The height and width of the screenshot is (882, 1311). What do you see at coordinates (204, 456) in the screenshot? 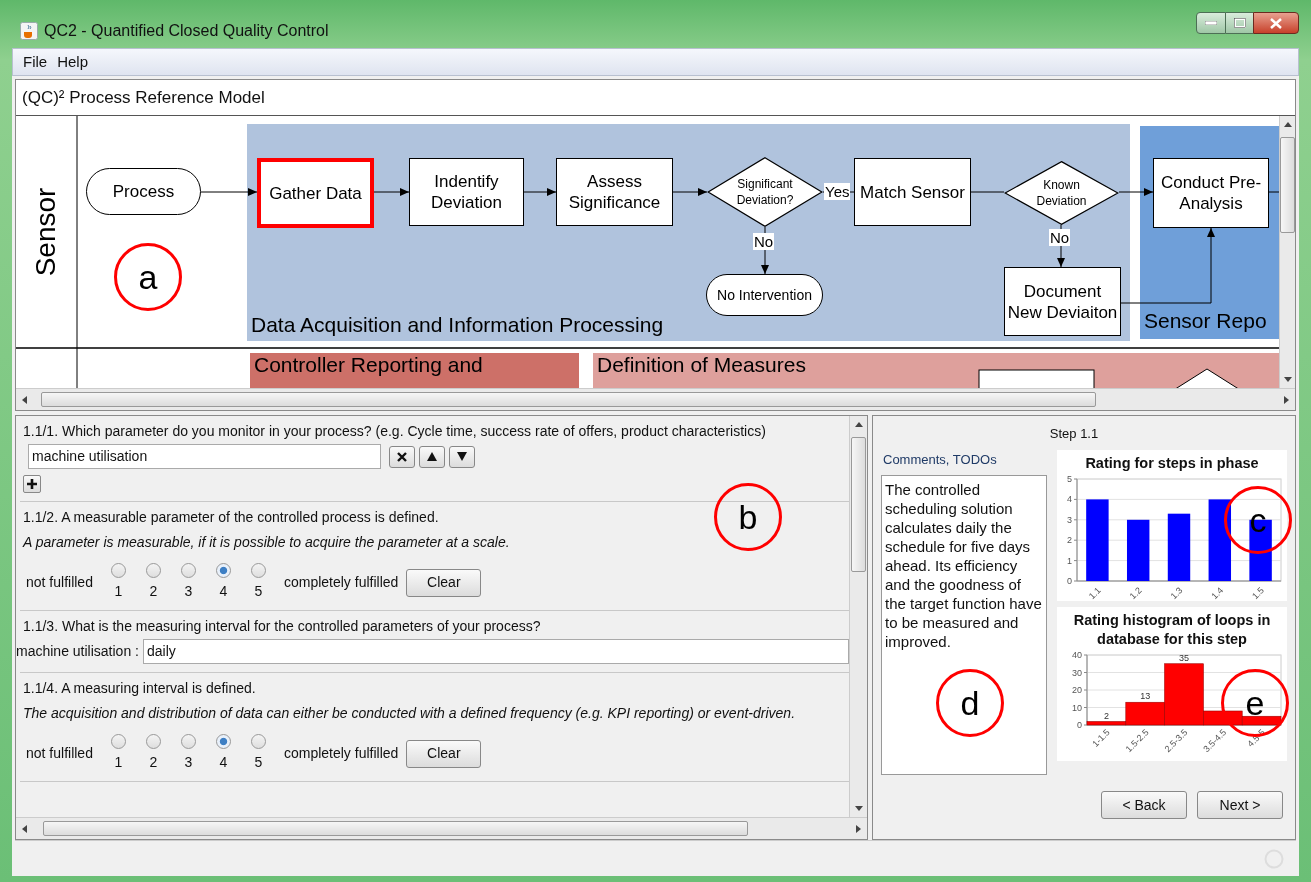
I see `parameter-field: machine utilisation` at bounding box center [204, 456].